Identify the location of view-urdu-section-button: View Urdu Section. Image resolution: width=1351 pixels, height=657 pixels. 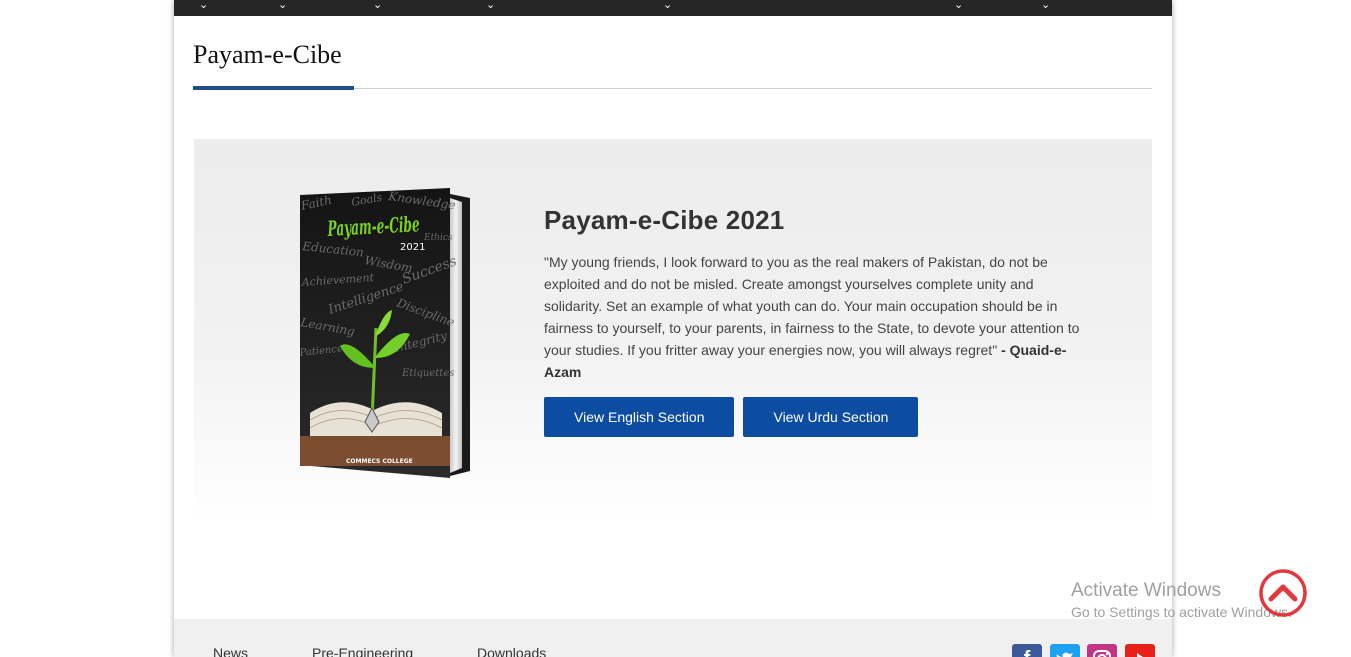
(831, 417).